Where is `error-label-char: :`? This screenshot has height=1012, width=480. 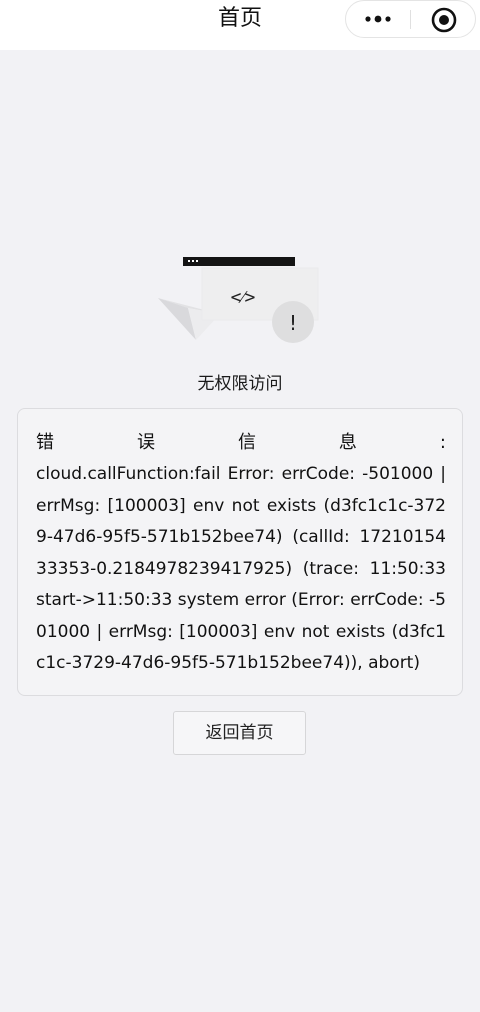
error-label-char: : is located at coordinates (442, 442).